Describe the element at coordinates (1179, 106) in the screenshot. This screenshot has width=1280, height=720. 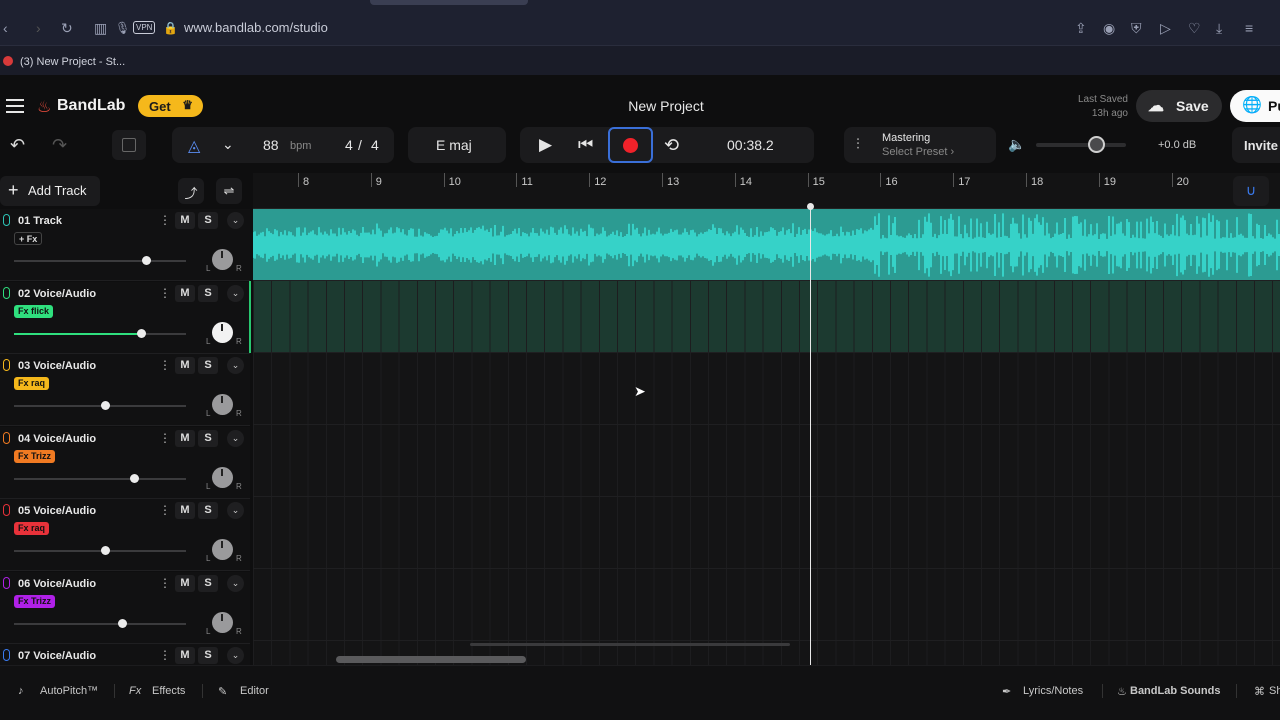
I see `save-button: ☁ Save` at that location.